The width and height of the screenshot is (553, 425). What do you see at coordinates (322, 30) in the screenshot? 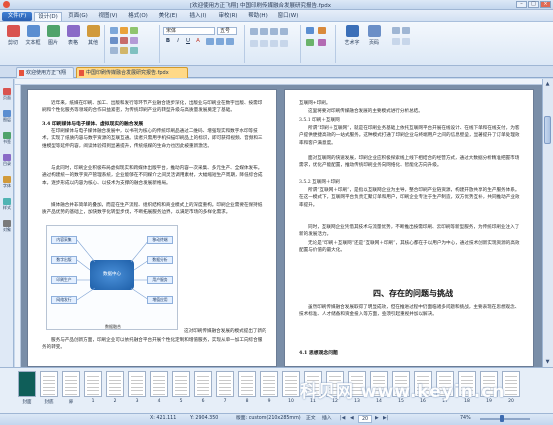
I see `color-fill-icon` at bounding box center [322, 30].